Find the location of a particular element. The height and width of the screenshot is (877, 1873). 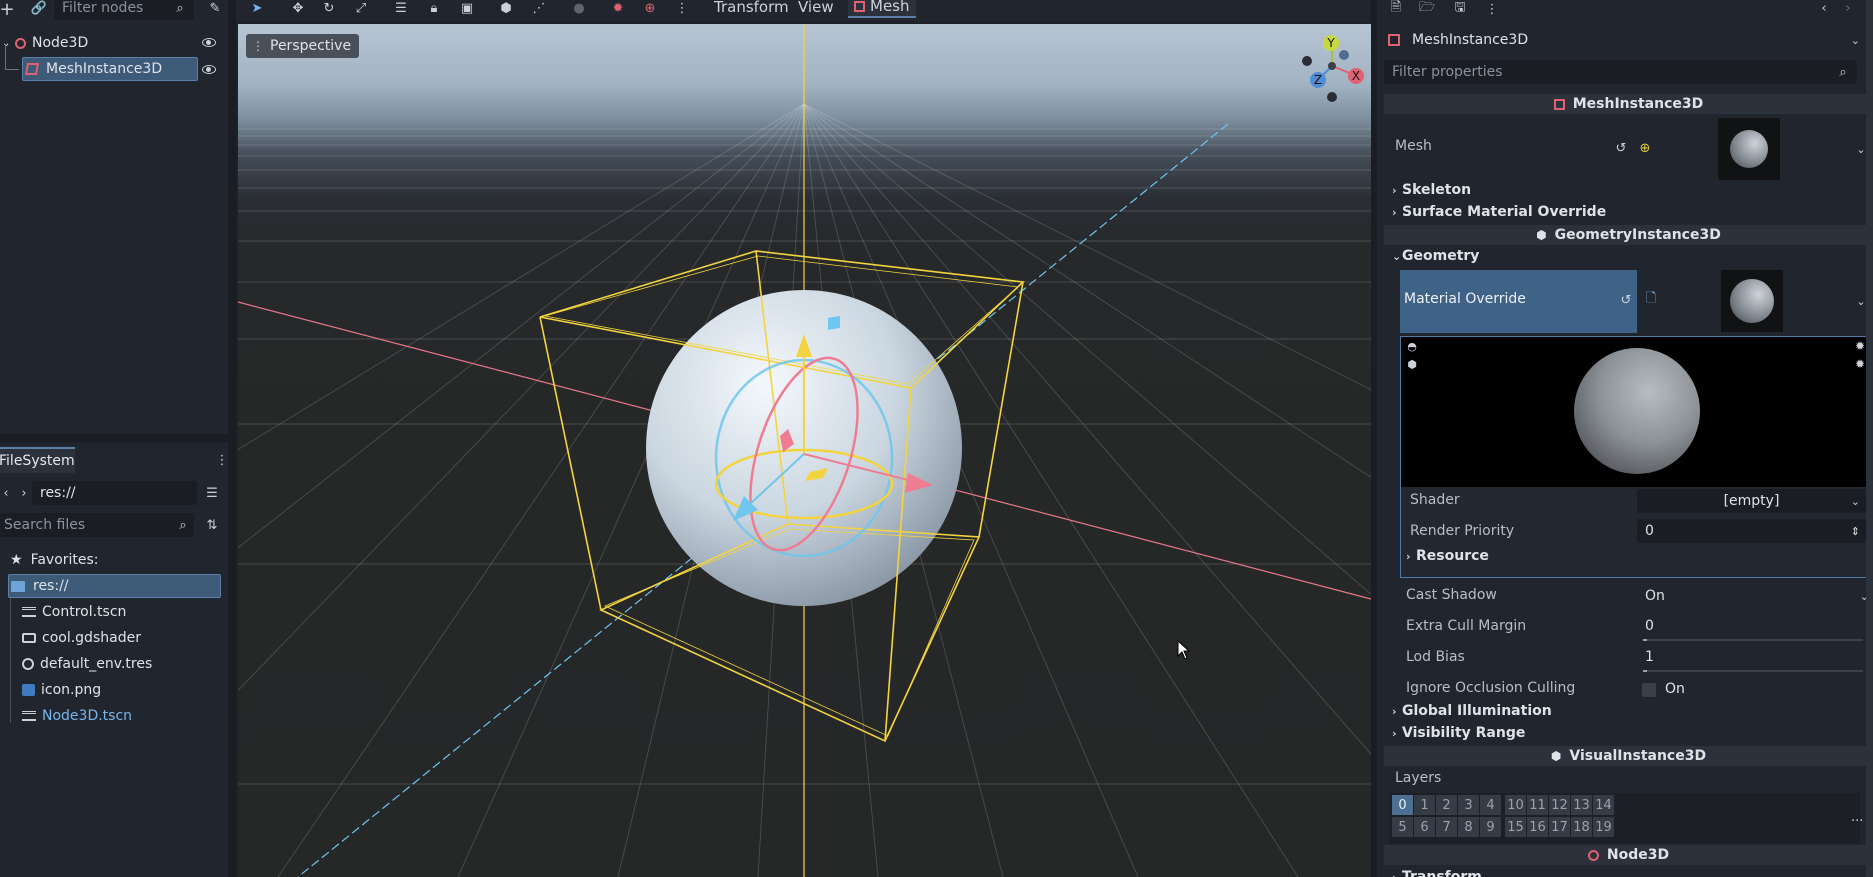

file-item: default_env.tres is located at coordinates (87, 664).